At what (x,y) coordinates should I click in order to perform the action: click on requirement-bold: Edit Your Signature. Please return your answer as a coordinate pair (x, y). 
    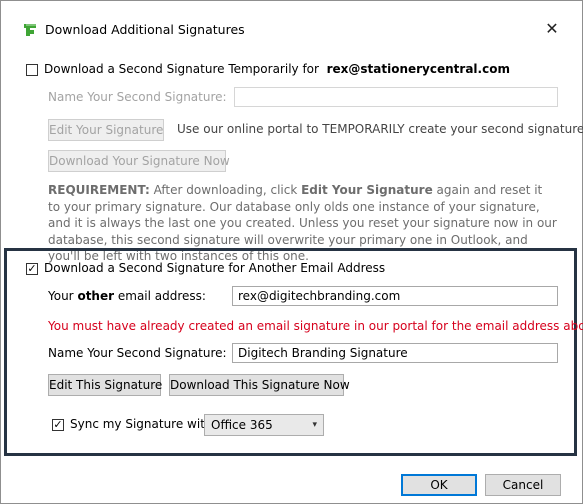
    Looking at the image, I should click on (367, 190).